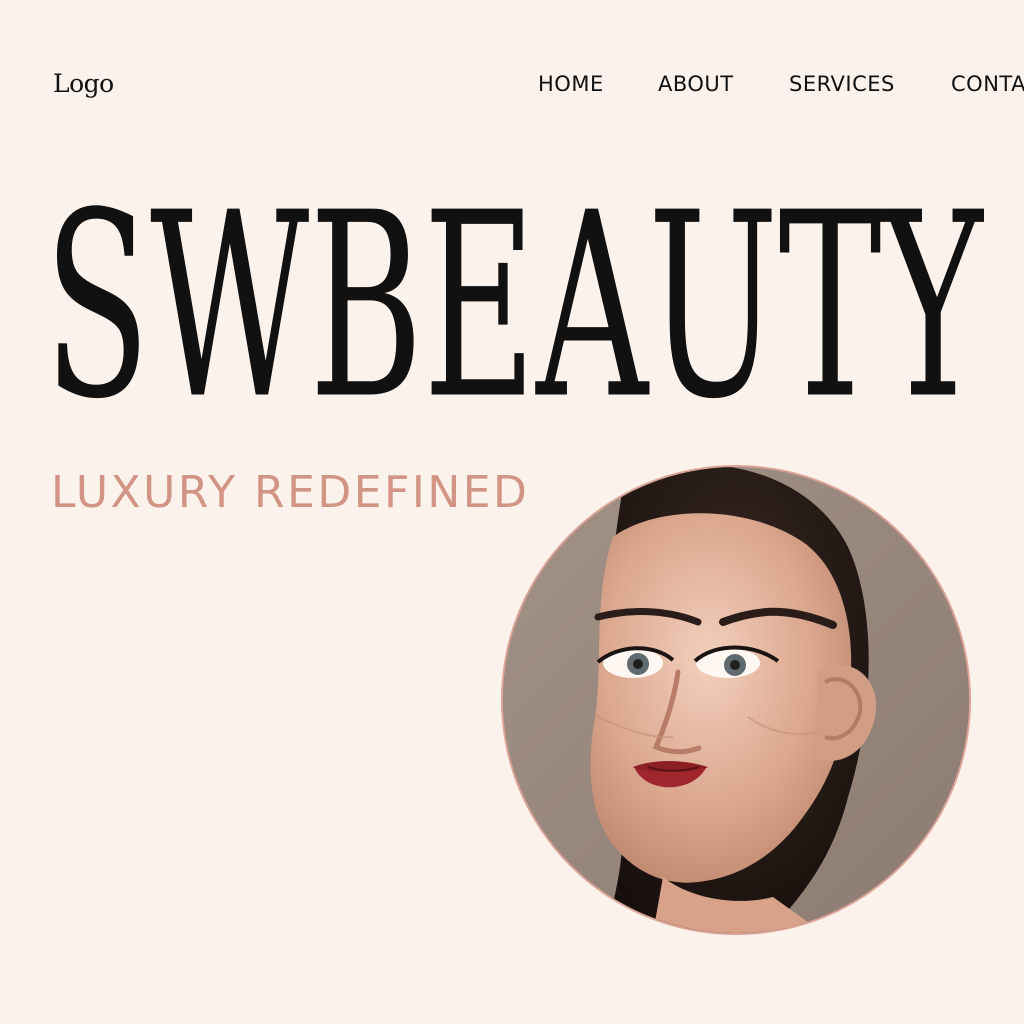 This screenshot has width=1024, height=1024. Describe the element at coordinates (987, 84) in the screenshot. I see `nav-contact-link: CONTACT` at that location.